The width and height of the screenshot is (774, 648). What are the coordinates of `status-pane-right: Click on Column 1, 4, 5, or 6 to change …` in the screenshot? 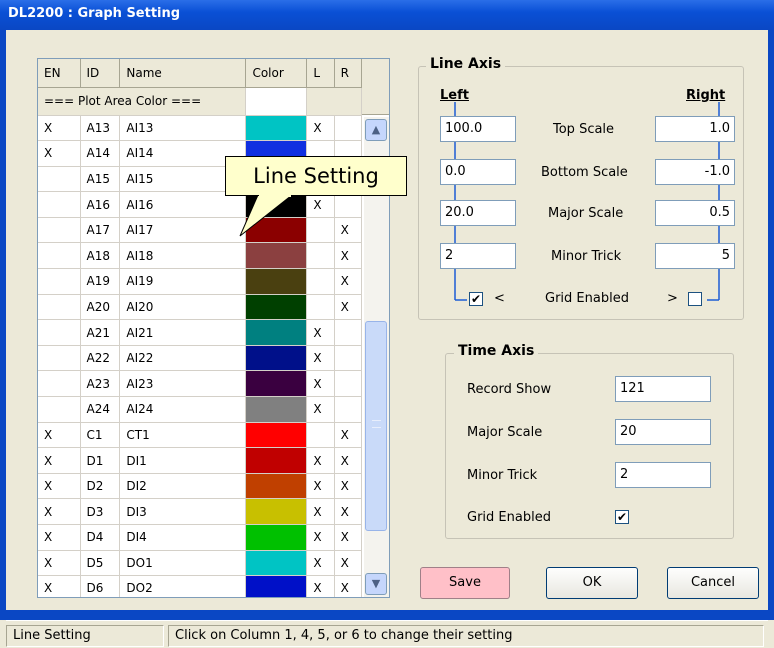 It's located at (466, 636).